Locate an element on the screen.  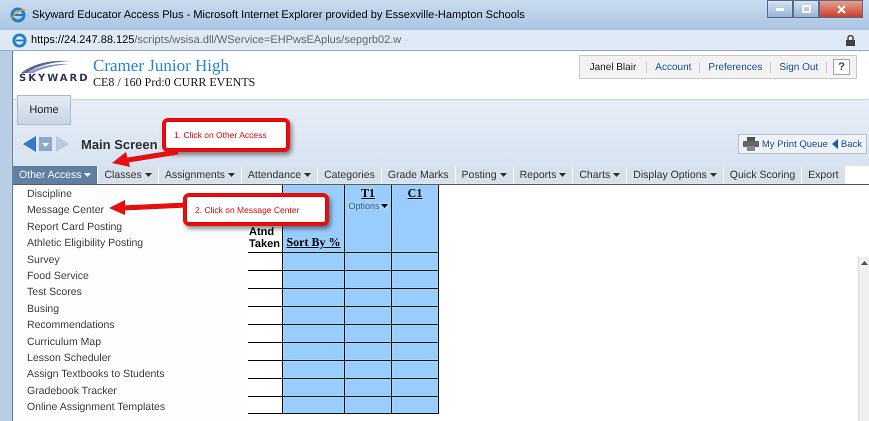
help-button: ? is located at coordinates (841, 67).